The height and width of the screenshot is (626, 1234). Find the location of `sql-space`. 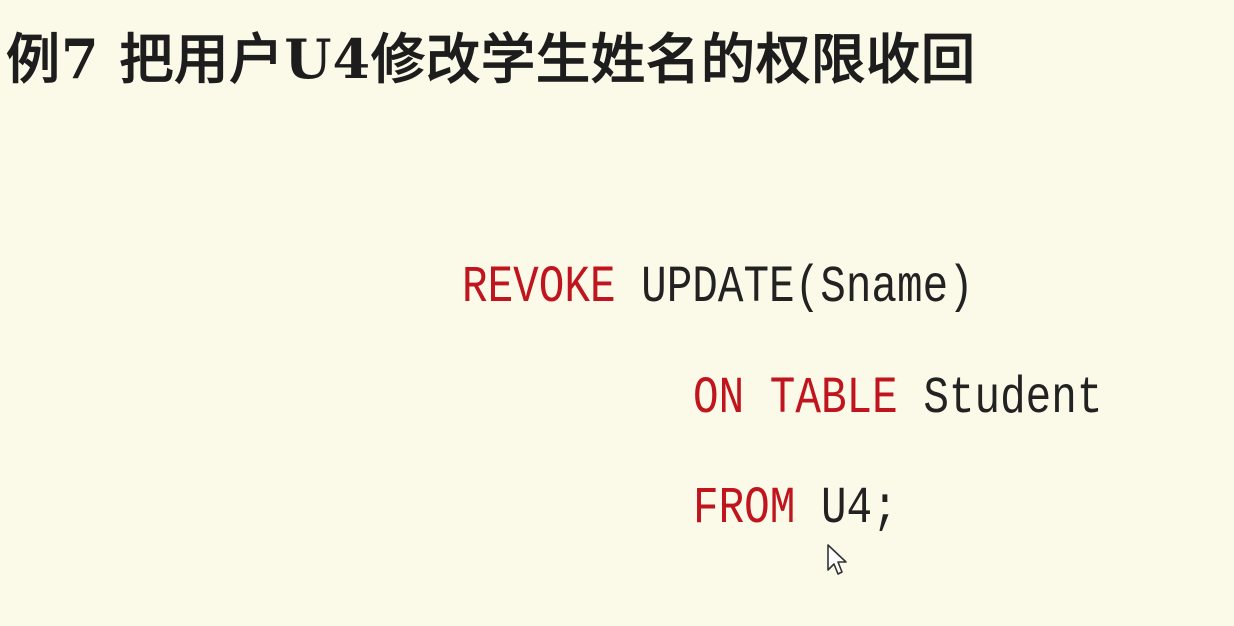

sql-space is located at coordinates (757, 398).